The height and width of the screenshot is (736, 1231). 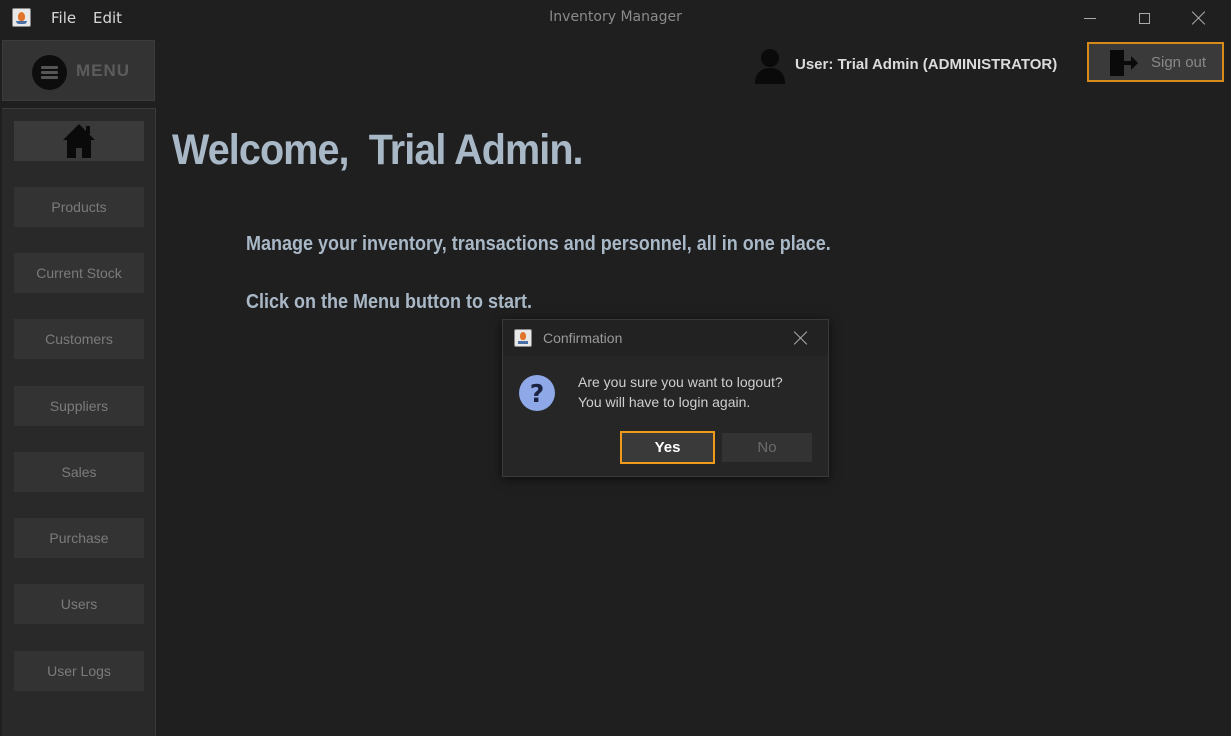 What do you see at coordinates (770, 66) in the screenshot?
I see `user-icon` at bounding box center [770, 66].